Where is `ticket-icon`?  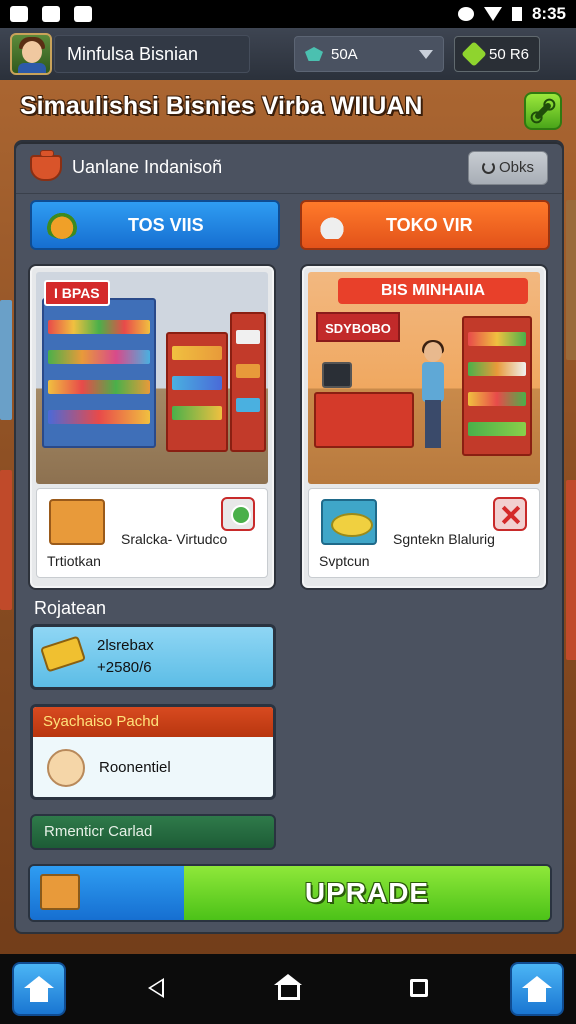 ticket-icon is located at coordinates (63, 654).